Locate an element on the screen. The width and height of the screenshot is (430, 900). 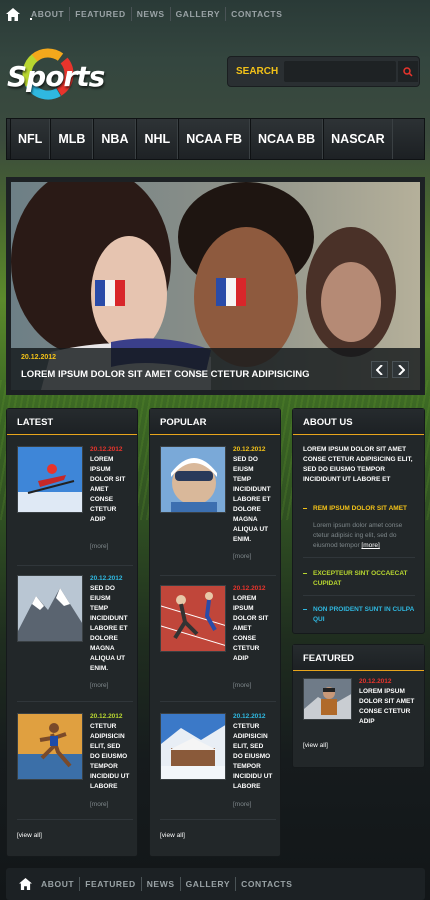
footer-nav: ABOUT FEATURED NEWS GALLERY CONTACTS is located at coordinates (215, 884).